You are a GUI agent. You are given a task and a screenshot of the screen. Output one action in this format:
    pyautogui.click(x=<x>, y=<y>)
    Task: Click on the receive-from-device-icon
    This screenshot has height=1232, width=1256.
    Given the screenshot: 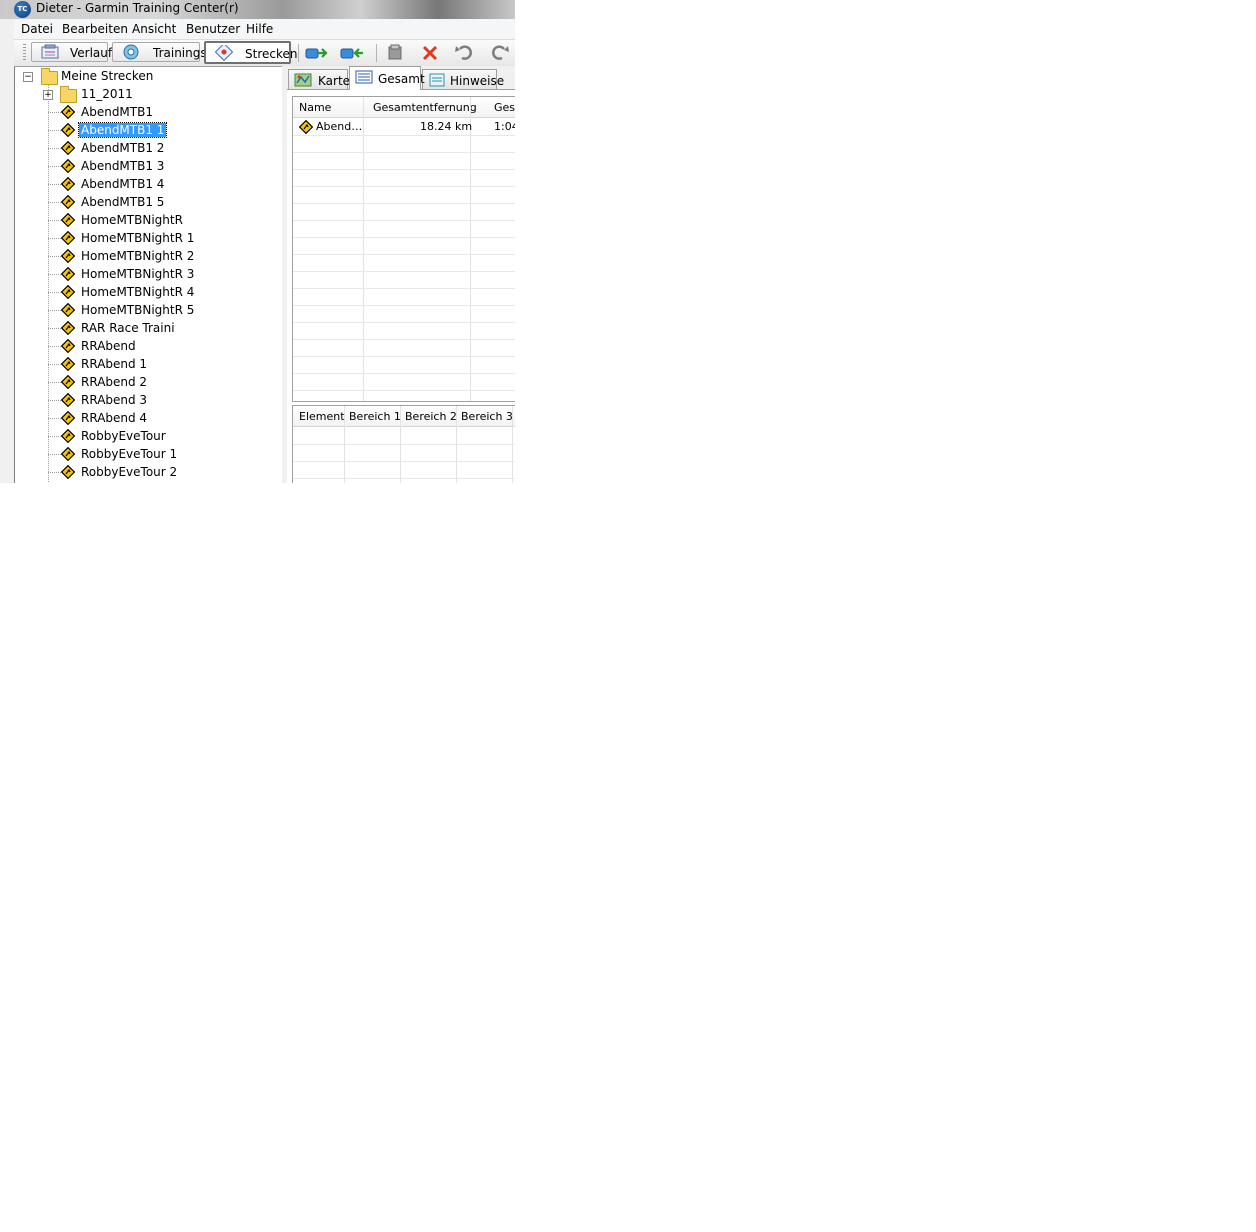 What is the action you would take?
    pyautogui.click(x=353, y=53)
    